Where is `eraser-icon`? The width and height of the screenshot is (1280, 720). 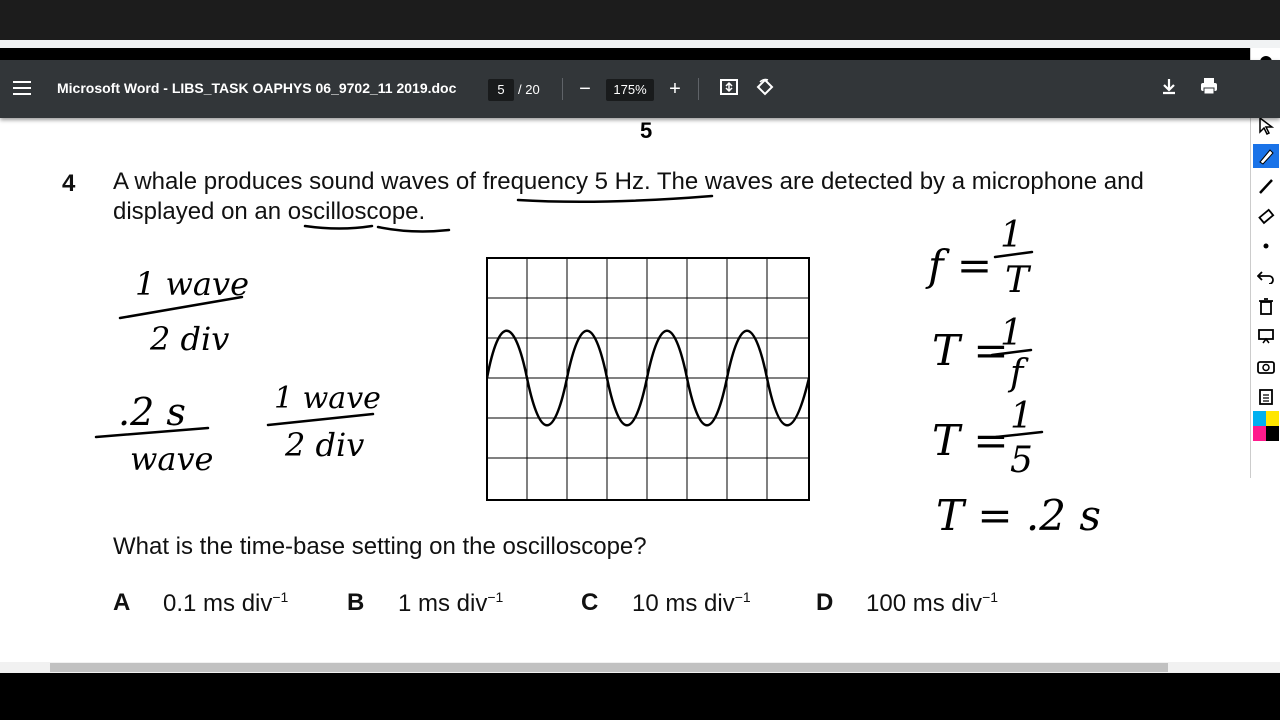
eraser-icon is located at coordinates (1266, 216).